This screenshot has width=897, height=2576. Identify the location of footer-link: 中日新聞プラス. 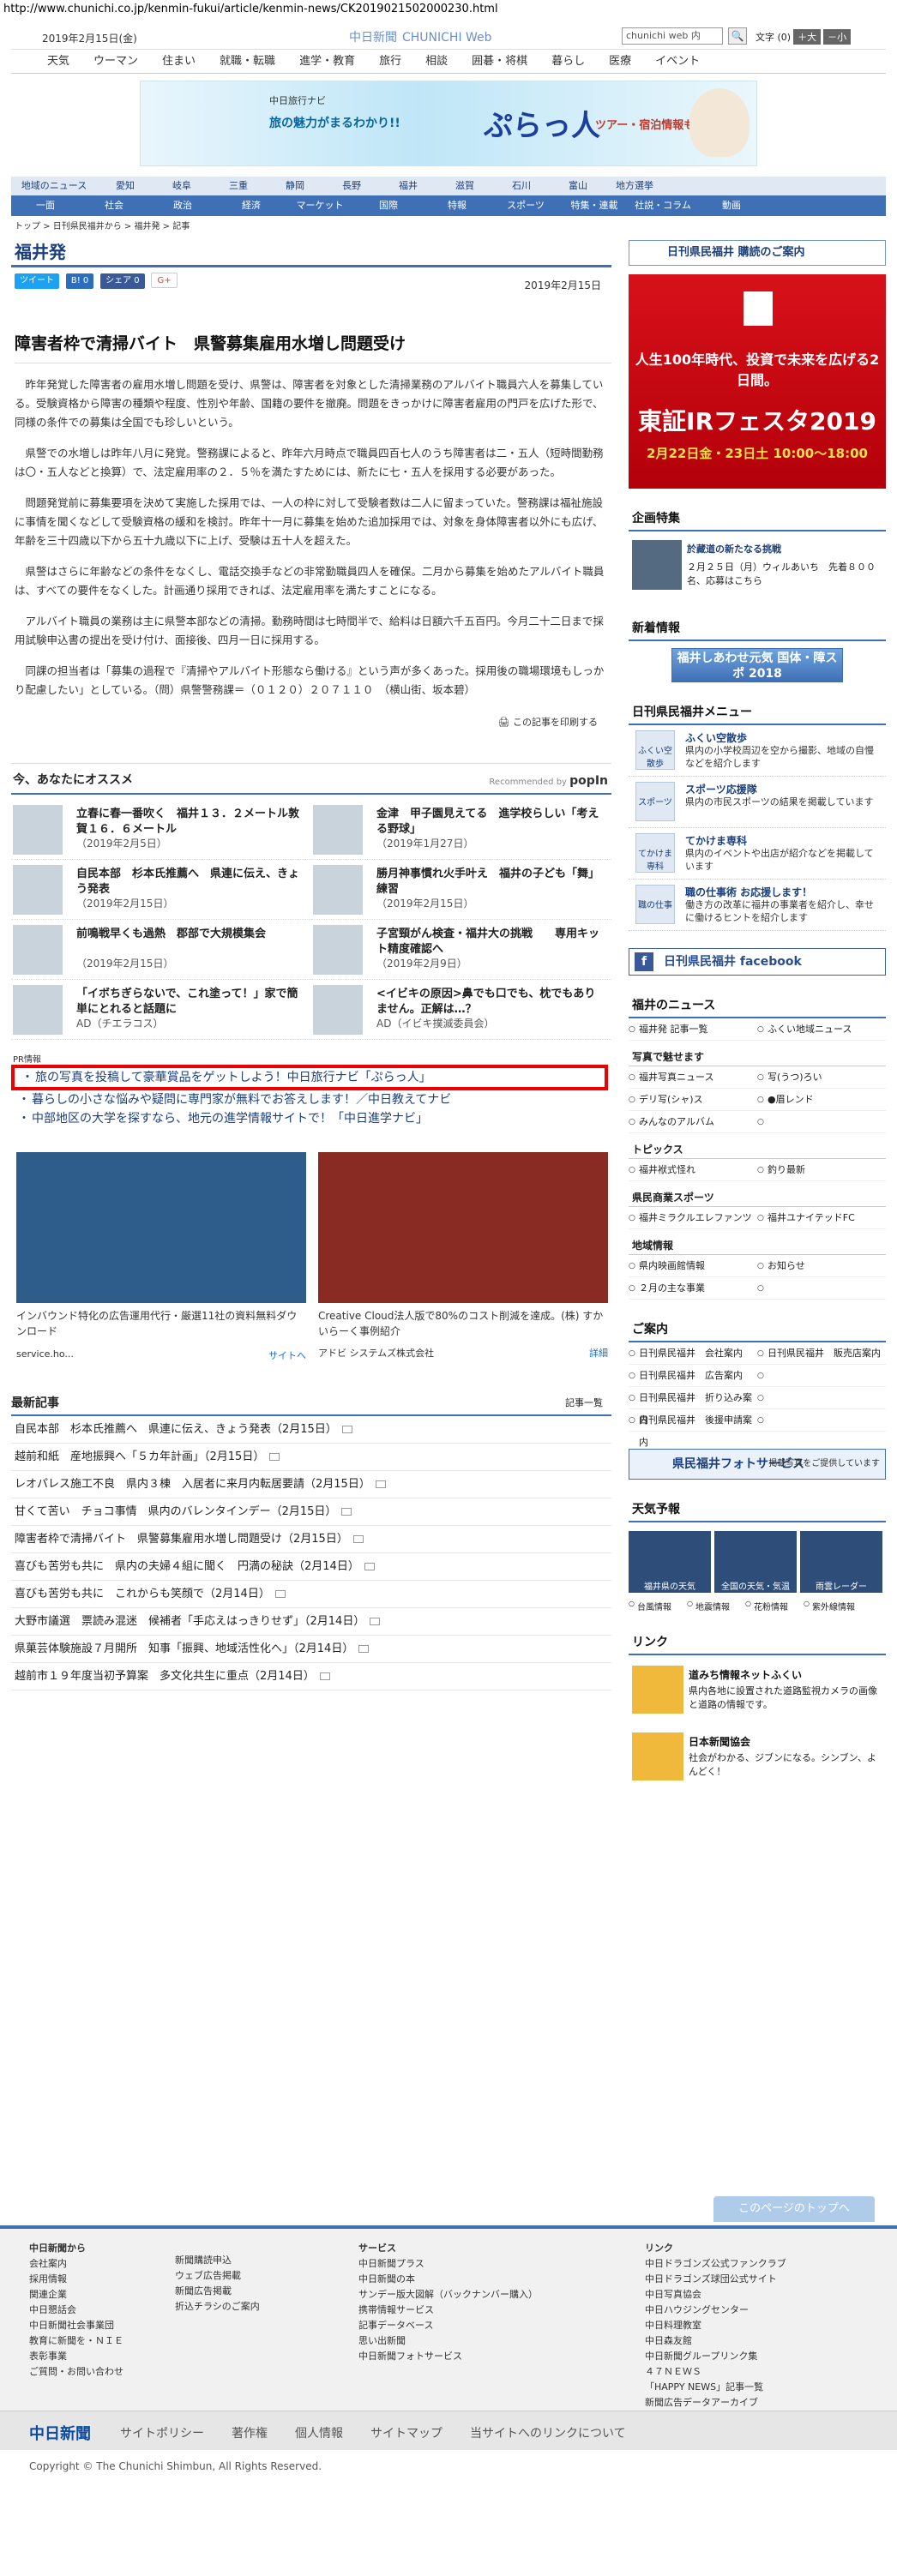
(448, 2264).